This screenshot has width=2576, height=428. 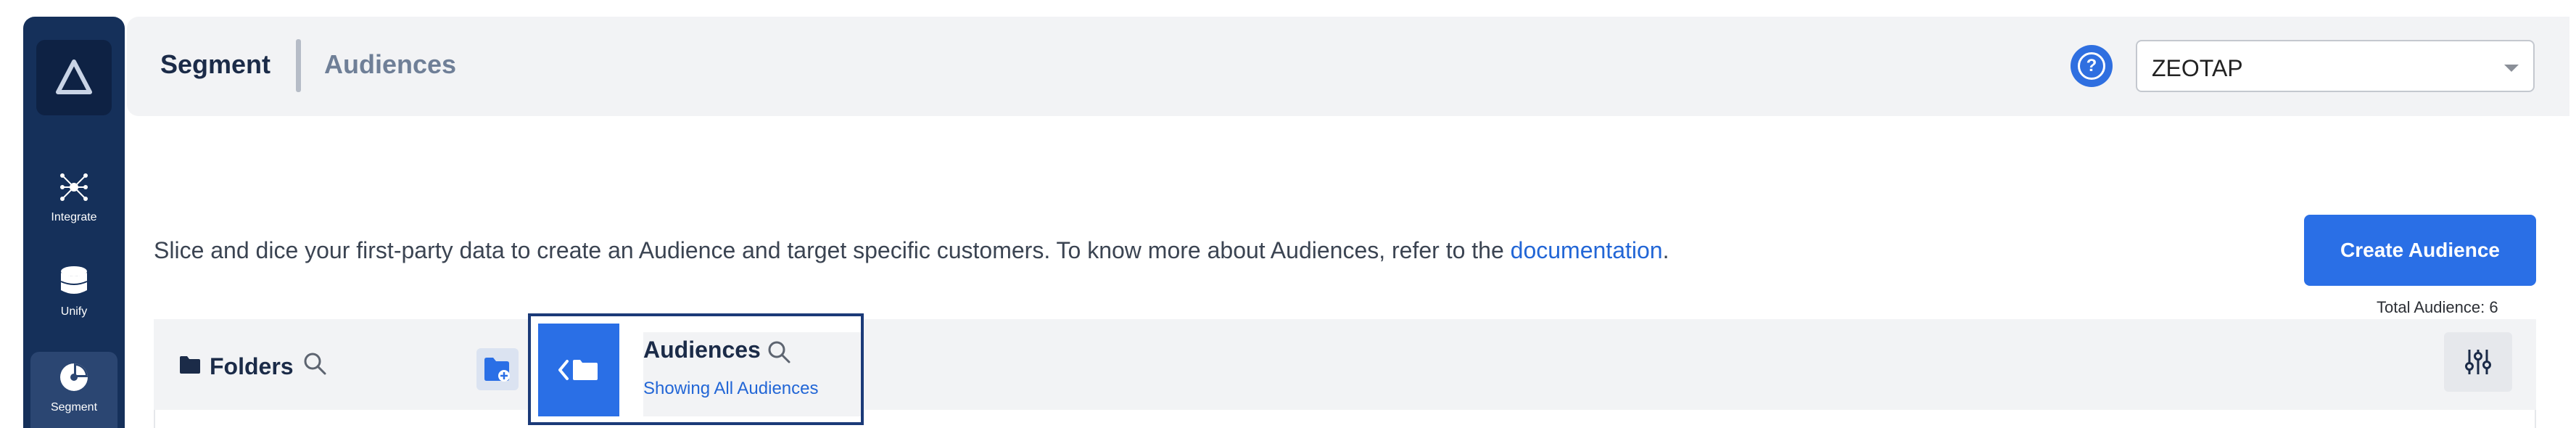 I want to click on sidebar-item-integrate: Integrate, so click(x=73, y=196).